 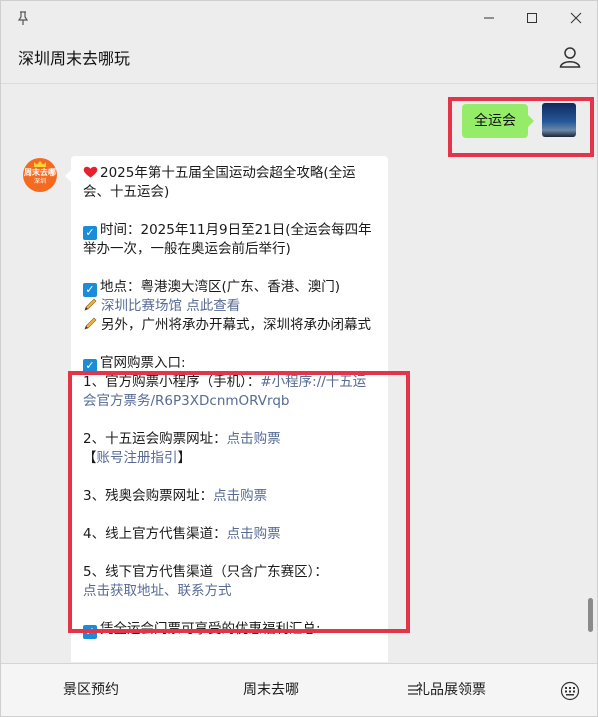 What do you see at coordinates (40, 172) in the screenshot?
I see `bot-avatar-text: 周末去哪` at bounding box center [40, 172].